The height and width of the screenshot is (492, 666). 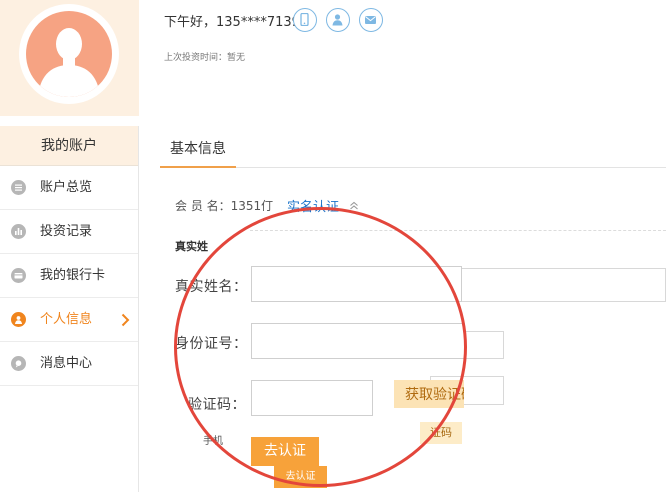 I want to click on member-name-label: 会 员 名：, so click(x=203, y=206).